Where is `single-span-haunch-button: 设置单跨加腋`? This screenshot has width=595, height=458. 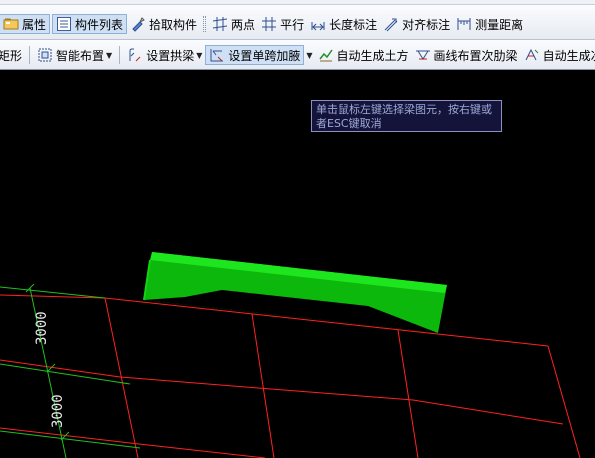
single-span-haunch-button: 设置单跨加腋 is located at coordinates (255, 55).